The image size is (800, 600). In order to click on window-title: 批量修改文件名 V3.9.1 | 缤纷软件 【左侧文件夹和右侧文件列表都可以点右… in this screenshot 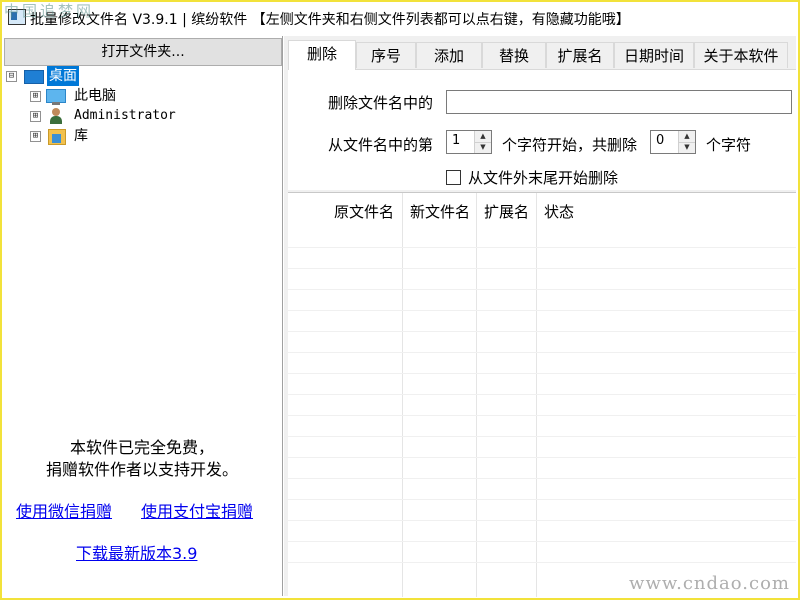, I will do `click(330, 20)`.